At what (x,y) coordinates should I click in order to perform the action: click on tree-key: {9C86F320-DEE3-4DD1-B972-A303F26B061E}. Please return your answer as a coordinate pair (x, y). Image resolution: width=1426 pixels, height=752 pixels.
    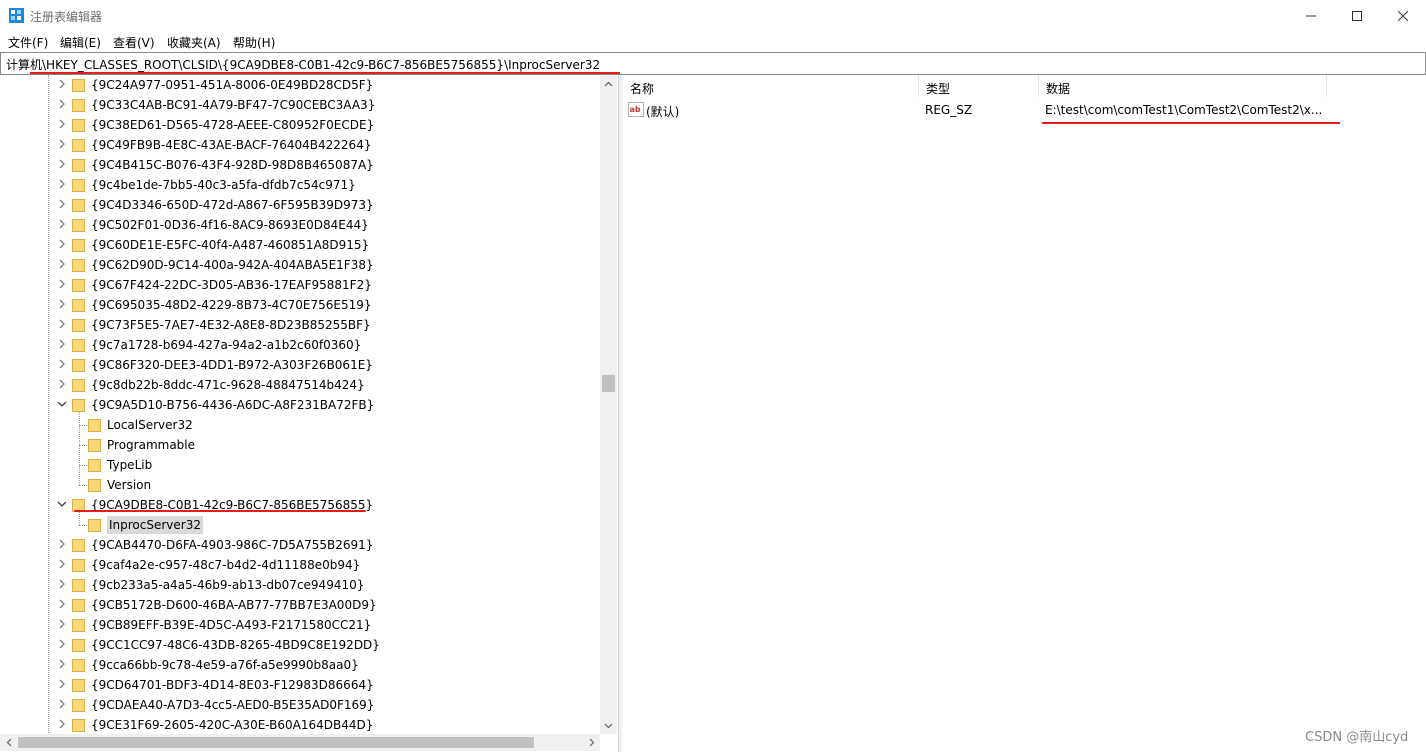
    Looking at the image, I should click on (300, 365).